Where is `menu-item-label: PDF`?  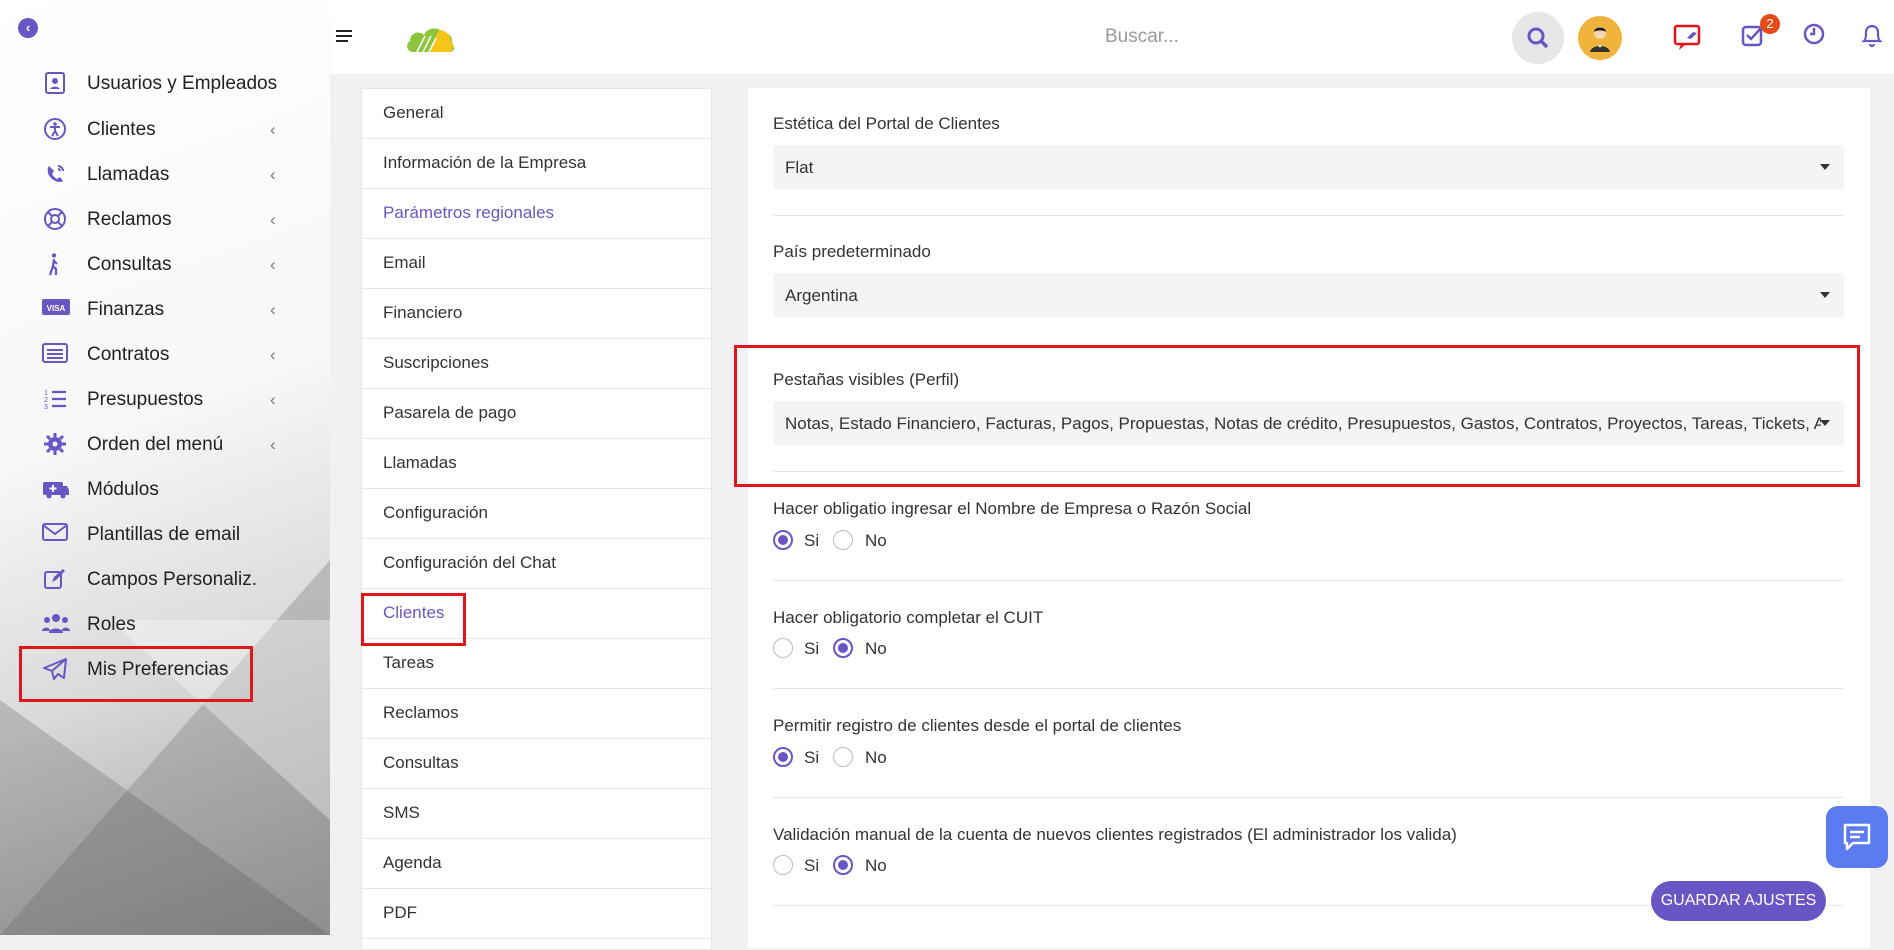 menu-item-label: PDF is located at coordinates (400, 912).